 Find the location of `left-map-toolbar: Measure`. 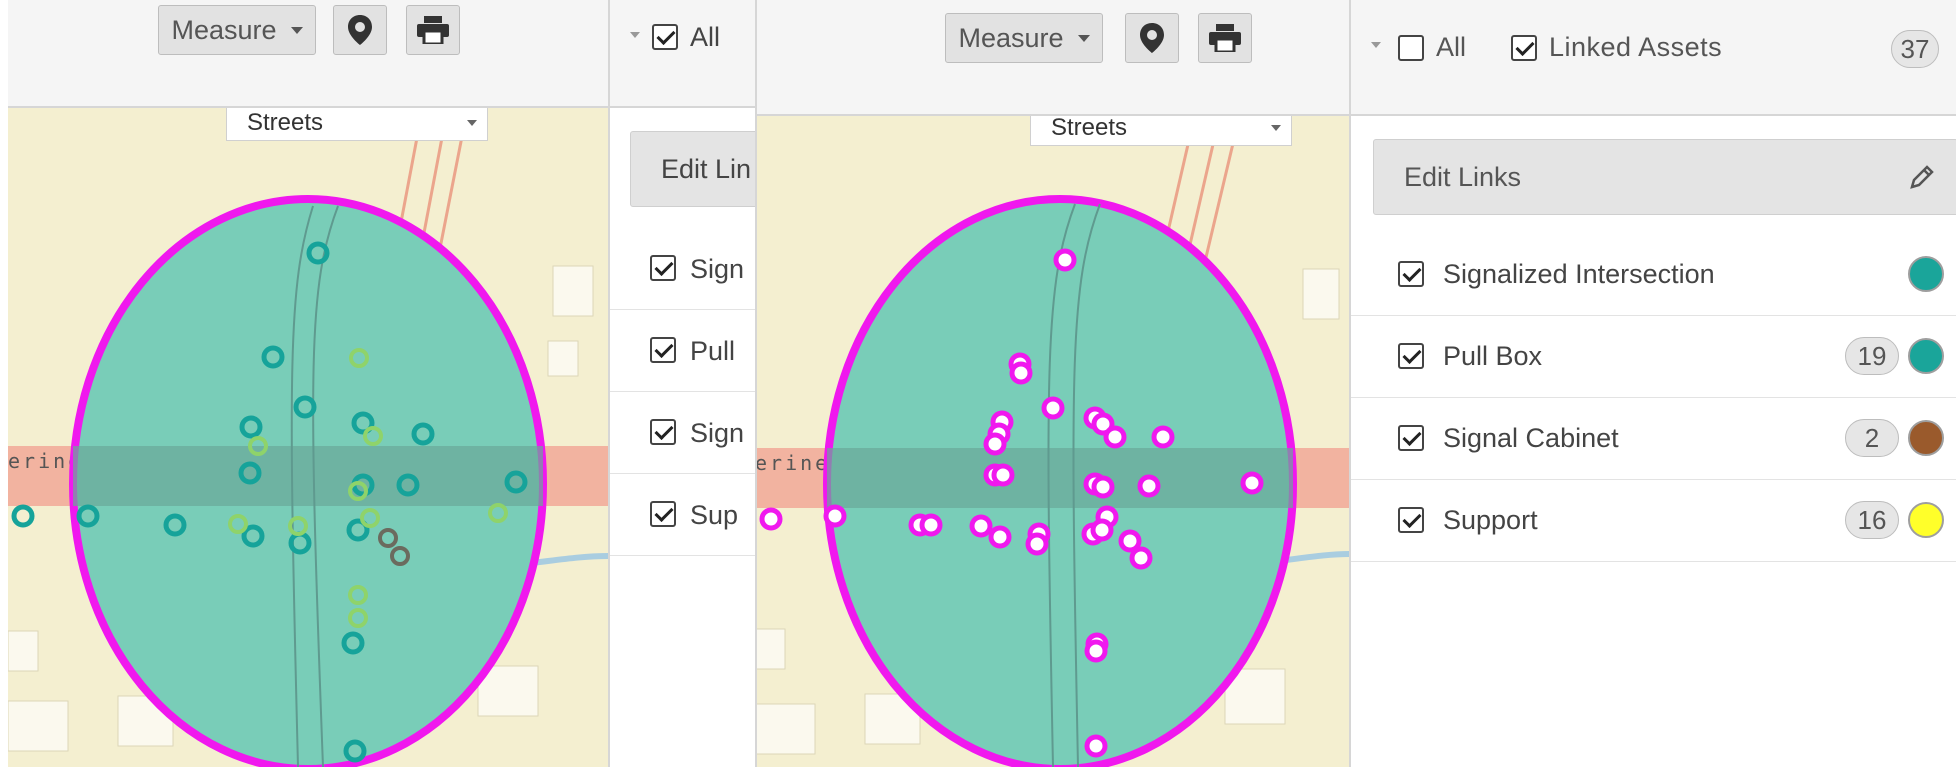

left-map-toolbar: Measure is located at coordinates (308, 54).